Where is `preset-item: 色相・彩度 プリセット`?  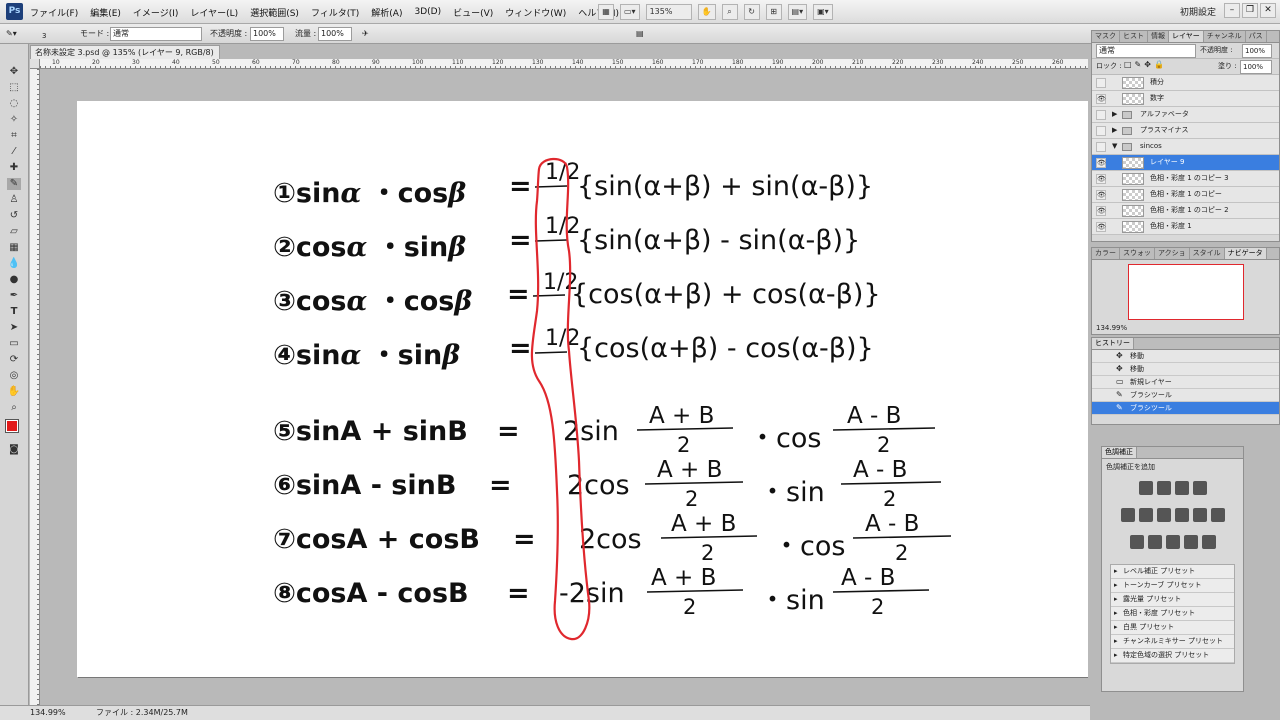
preset-item: 色相・彩度 プリセット is located at coordinates (1172, 614).